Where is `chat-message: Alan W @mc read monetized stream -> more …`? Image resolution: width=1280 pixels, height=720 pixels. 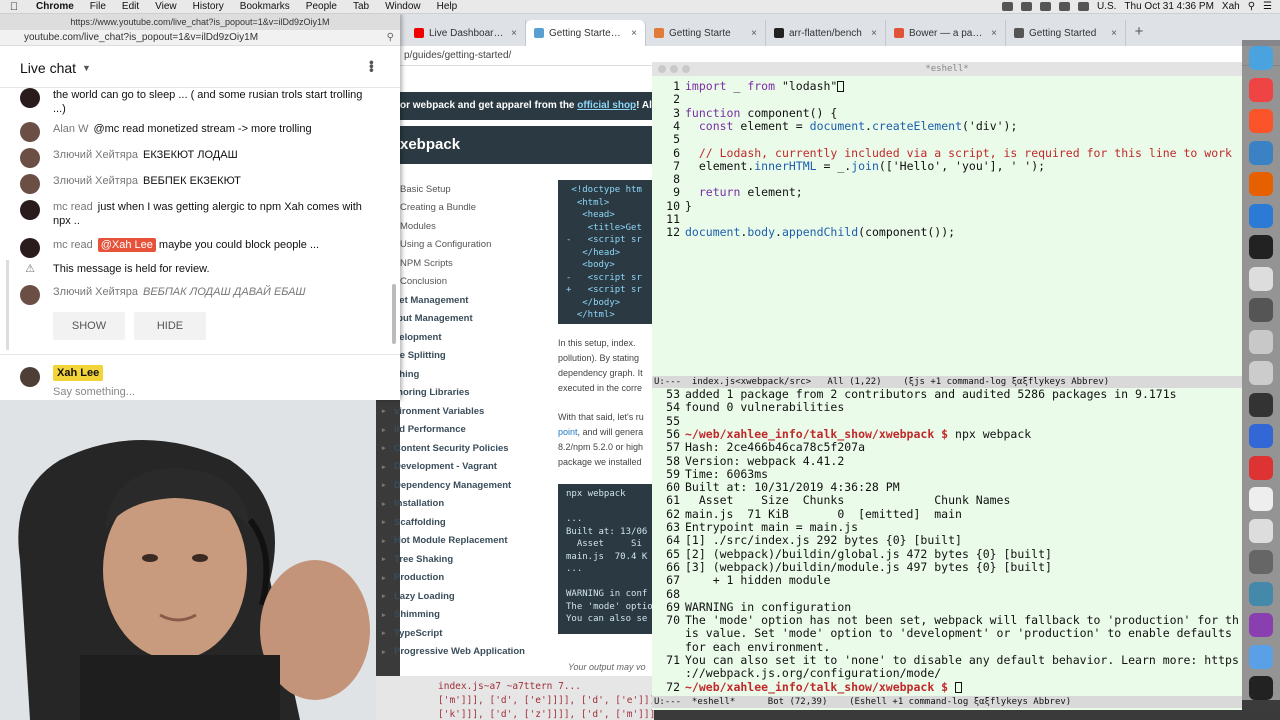
chat-message: Alan W @mc read monetized stream -> more … is located at coordinates (192, 132).